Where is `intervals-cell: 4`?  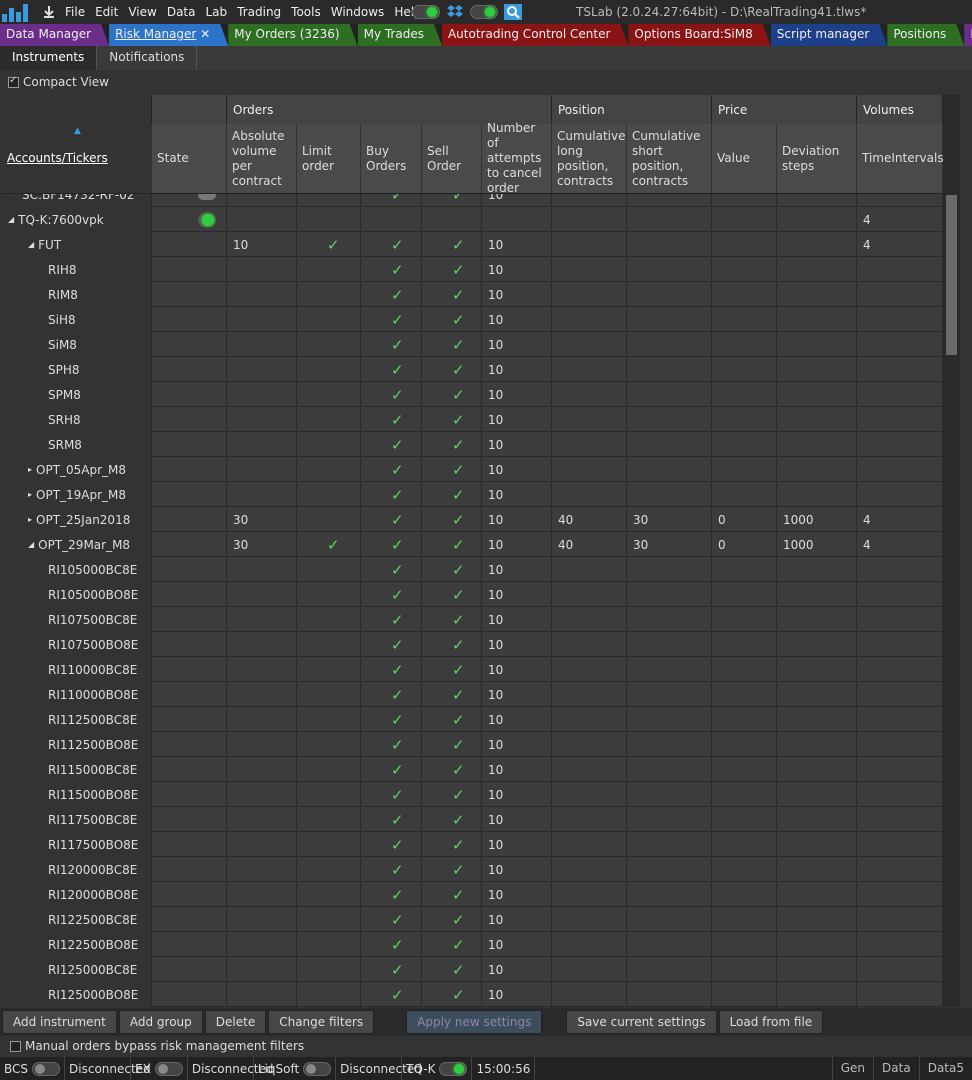 intervals-cell: 4 is located at coordinates (900, 219).